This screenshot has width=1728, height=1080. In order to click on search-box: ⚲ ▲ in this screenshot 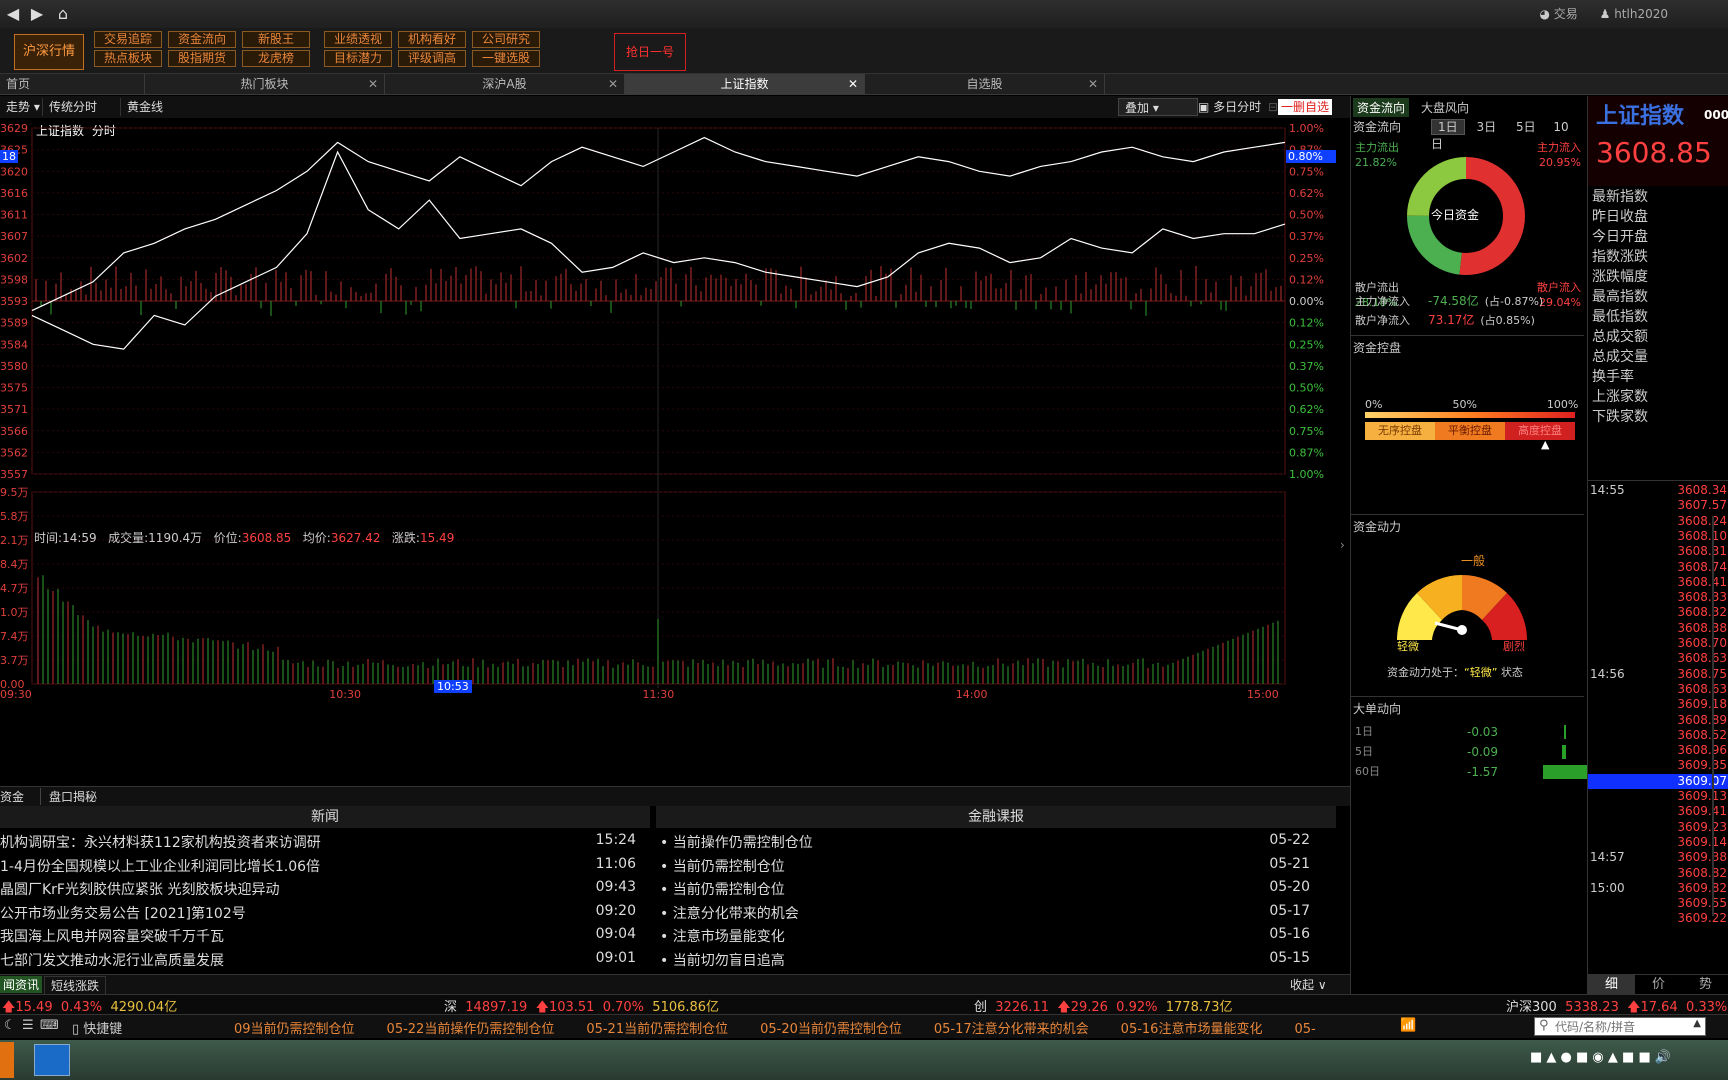, I will do `click(1620, 1026)`.